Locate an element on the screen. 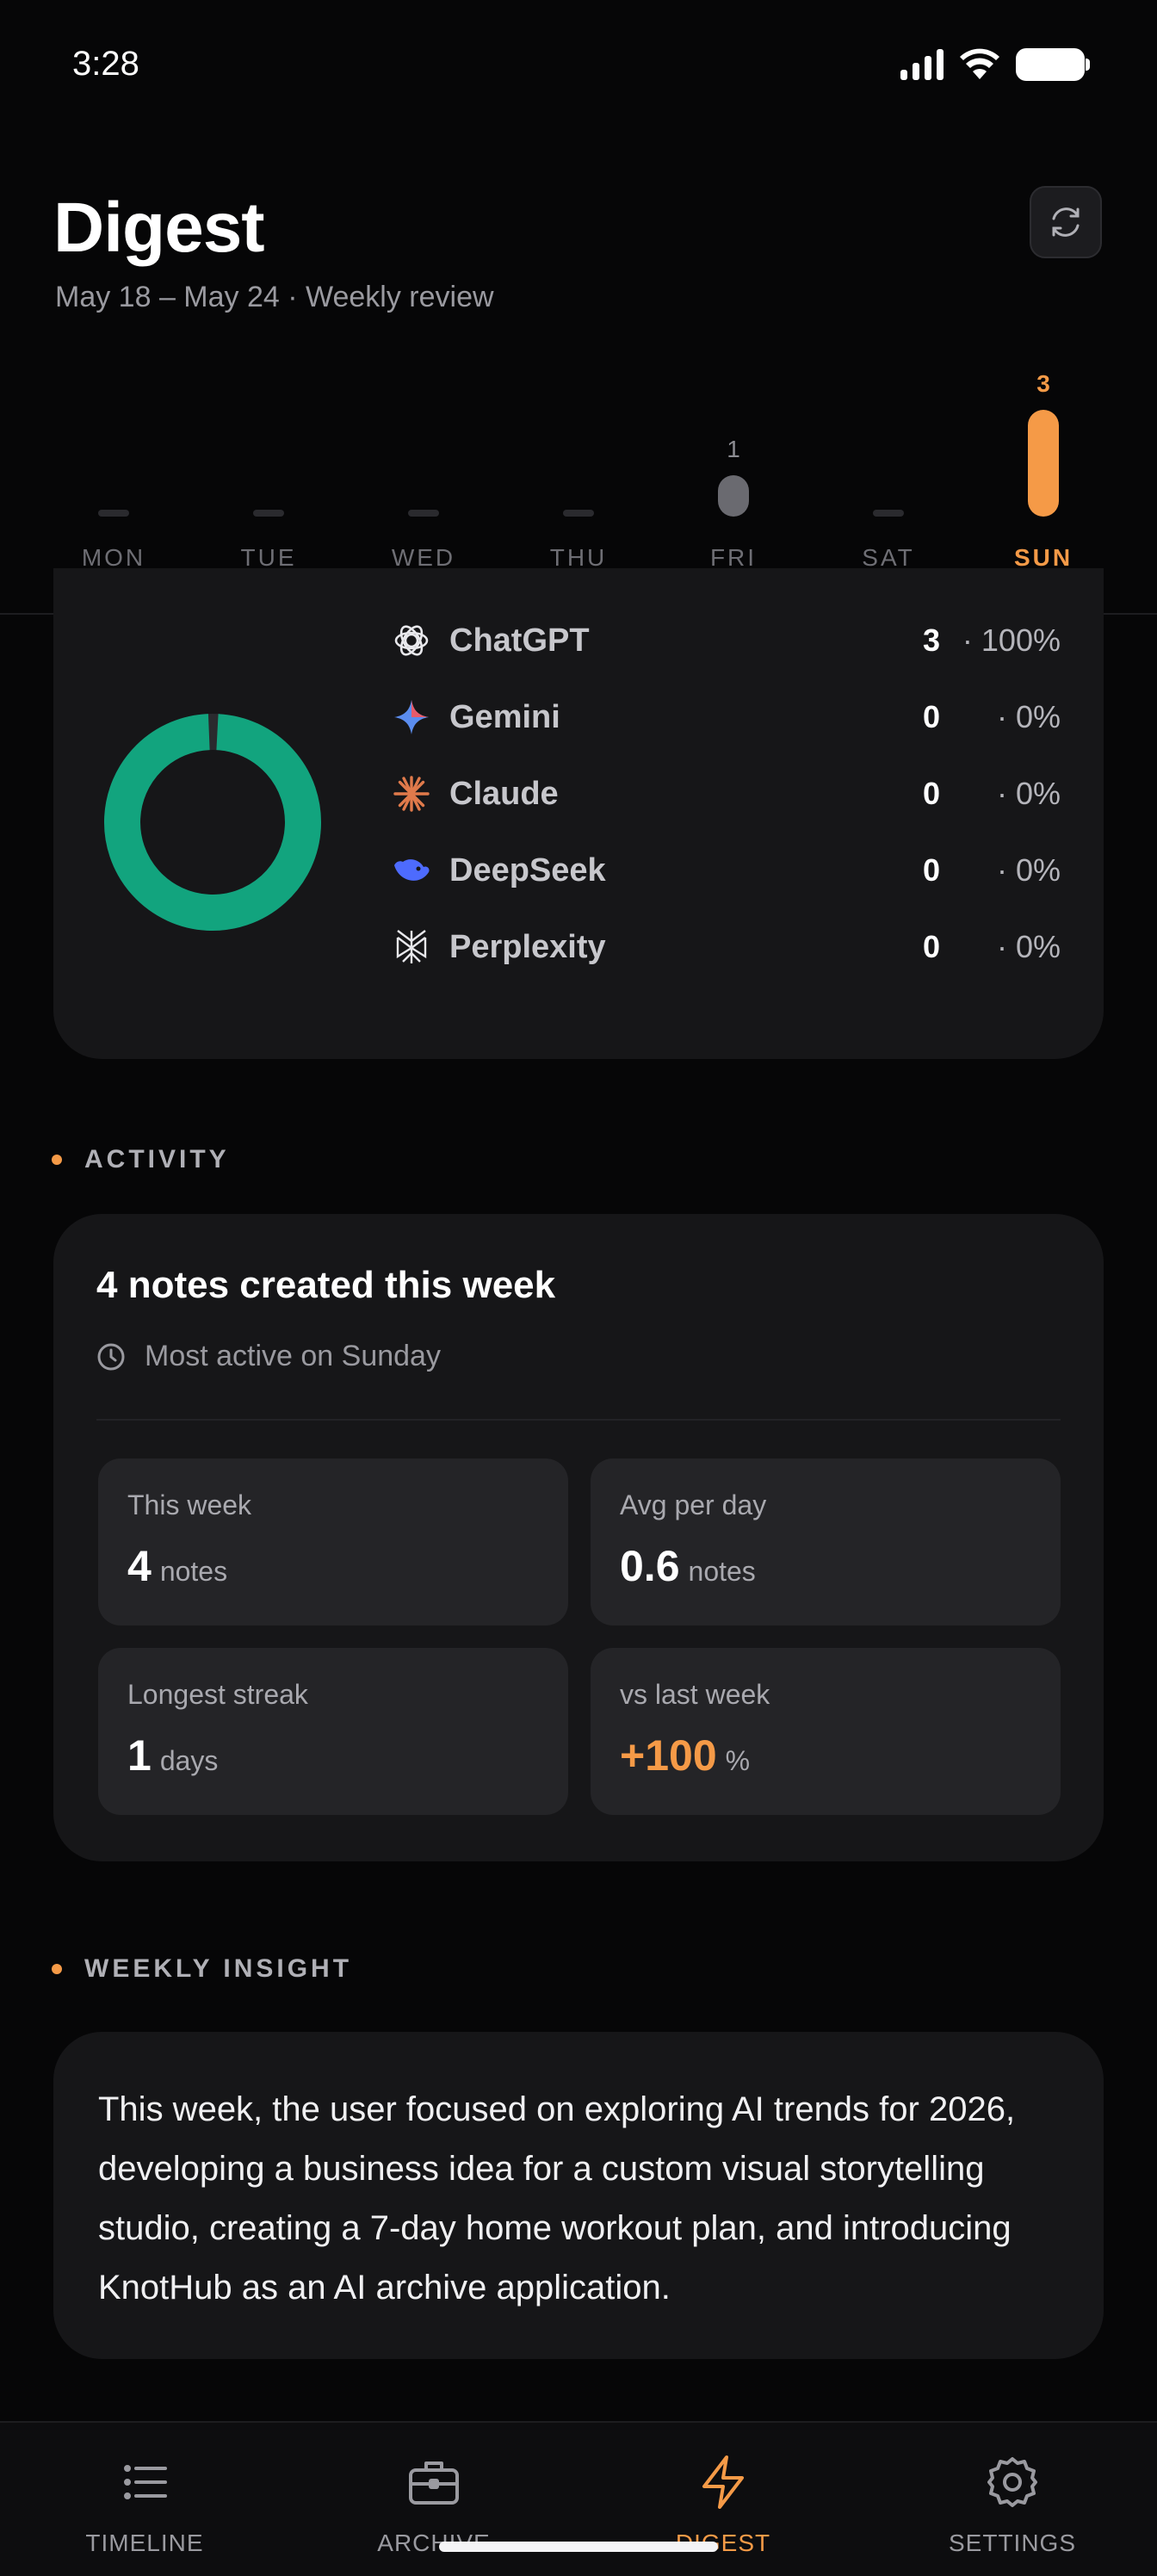 The image size is (1157, 2576). chatgpt-icon is located at coordinates (412, 641).